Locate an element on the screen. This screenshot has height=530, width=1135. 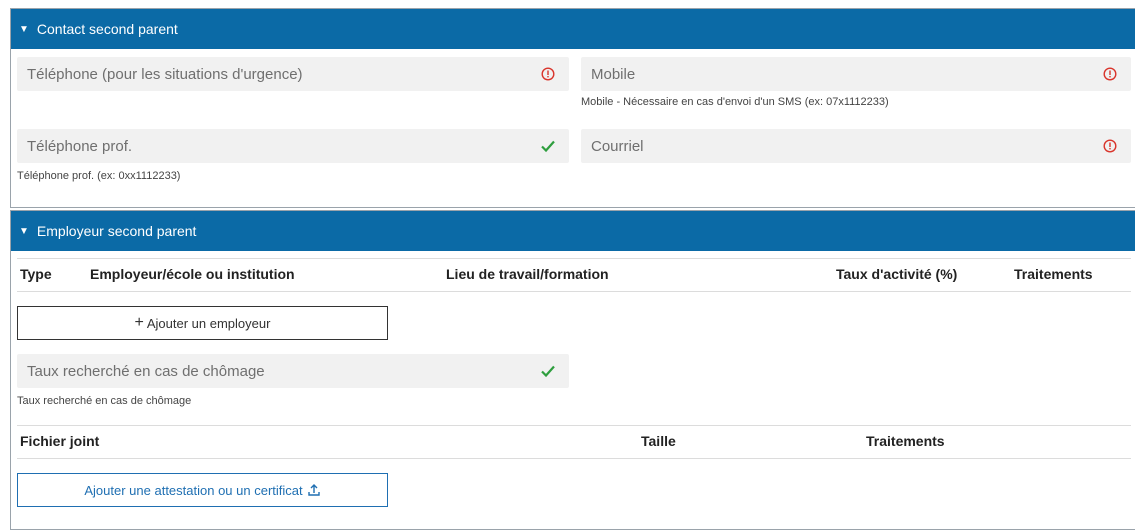
column-size: Taille is located at coordinates (658, 441).